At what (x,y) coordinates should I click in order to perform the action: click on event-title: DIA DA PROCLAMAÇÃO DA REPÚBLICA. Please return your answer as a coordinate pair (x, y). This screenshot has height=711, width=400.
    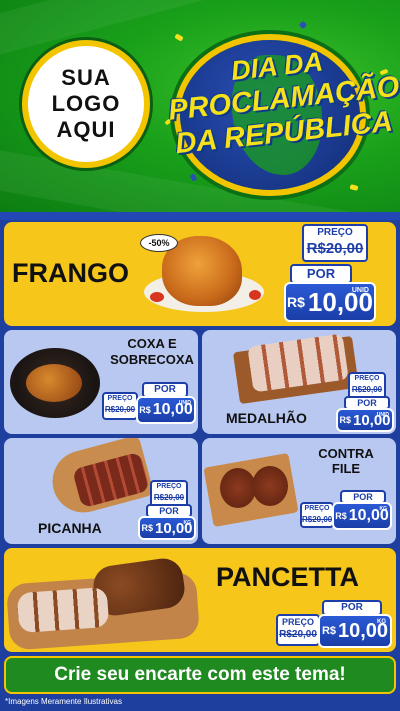
    Looking at the image, I should click on (281, 100).